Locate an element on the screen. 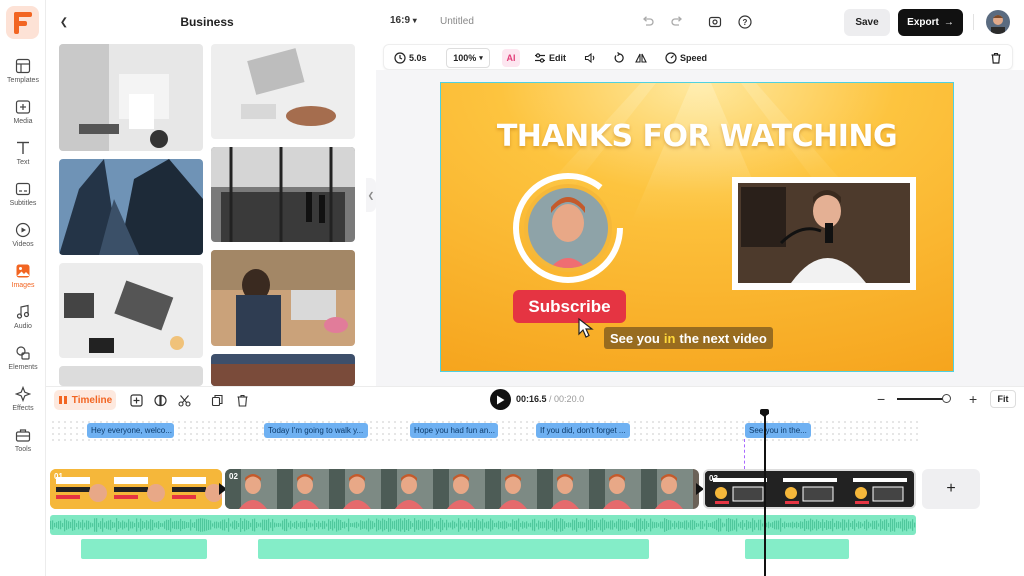 The height and width of the screenshot is (576, 1024). split-button is located at coordinates (160, 400).